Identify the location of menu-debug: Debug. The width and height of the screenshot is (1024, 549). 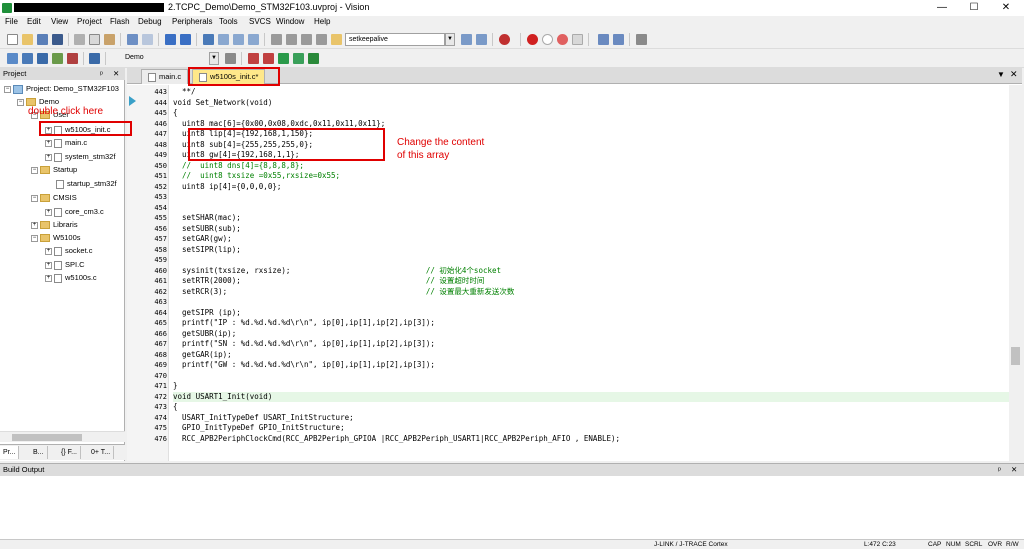
(150, 21).